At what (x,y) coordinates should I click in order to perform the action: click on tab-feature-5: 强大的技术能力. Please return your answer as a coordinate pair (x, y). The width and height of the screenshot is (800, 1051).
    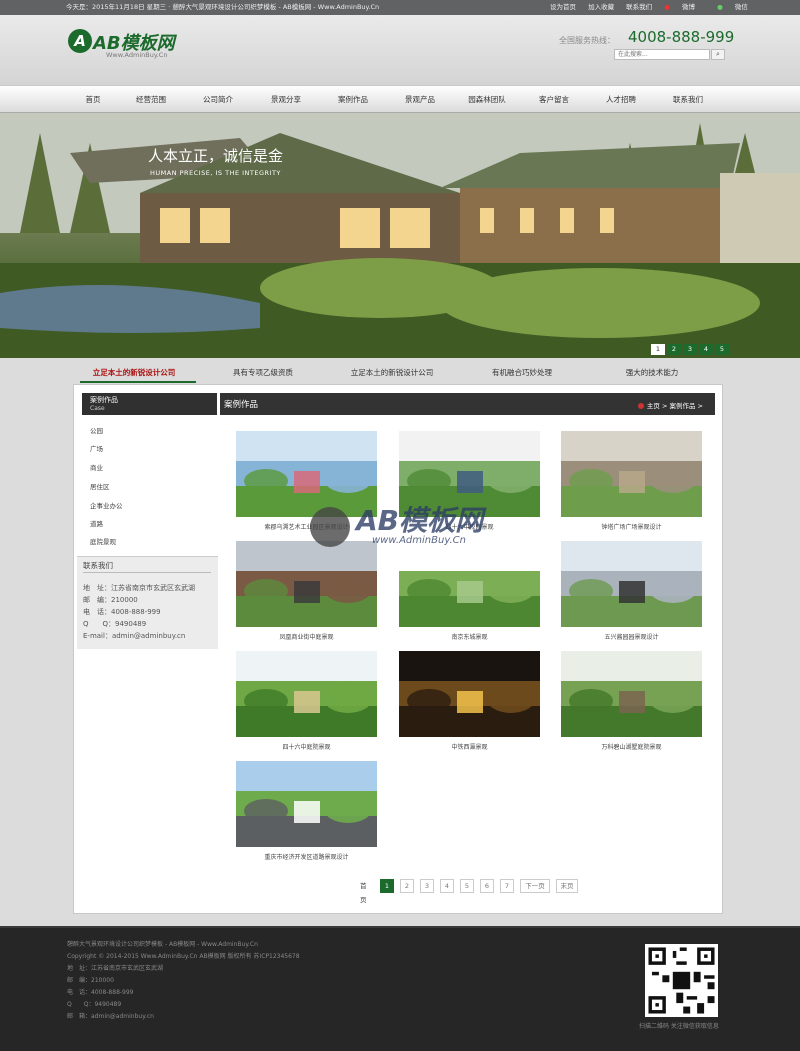
    Looking at the image, I should click on (652, 373).